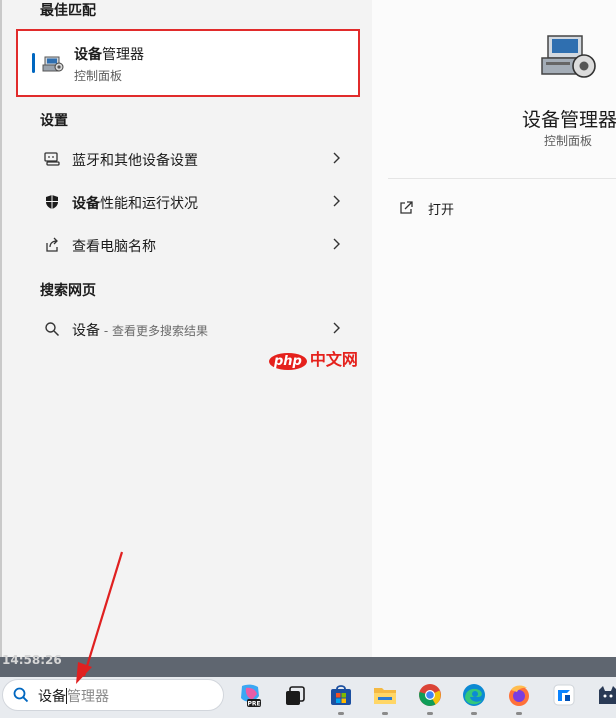 This screenshot has height=718, width=616. I want to click on site-watermark: php 中文网, so click(313, 358).